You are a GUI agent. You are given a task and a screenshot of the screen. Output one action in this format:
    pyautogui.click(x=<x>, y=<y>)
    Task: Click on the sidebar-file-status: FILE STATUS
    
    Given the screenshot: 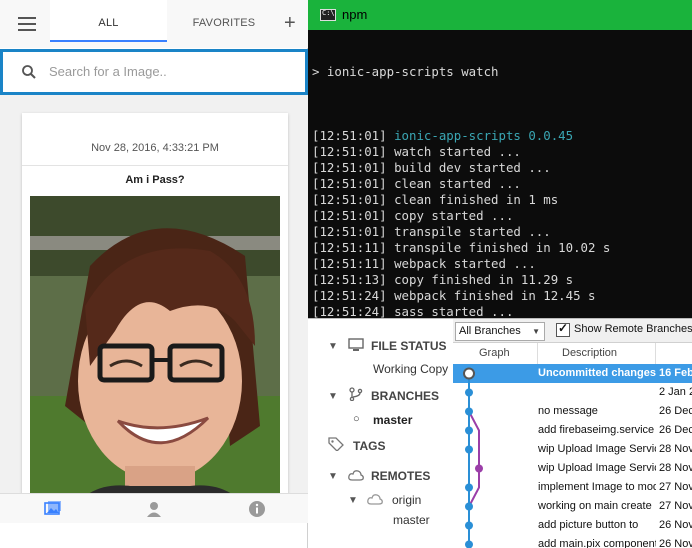 What is the action you would take?
    pyautogui.click(x=409, y=346)
    